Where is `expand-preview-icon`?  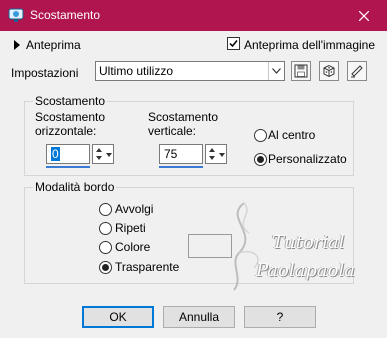
expand-preview-icon is located at coordinates (17, 45).